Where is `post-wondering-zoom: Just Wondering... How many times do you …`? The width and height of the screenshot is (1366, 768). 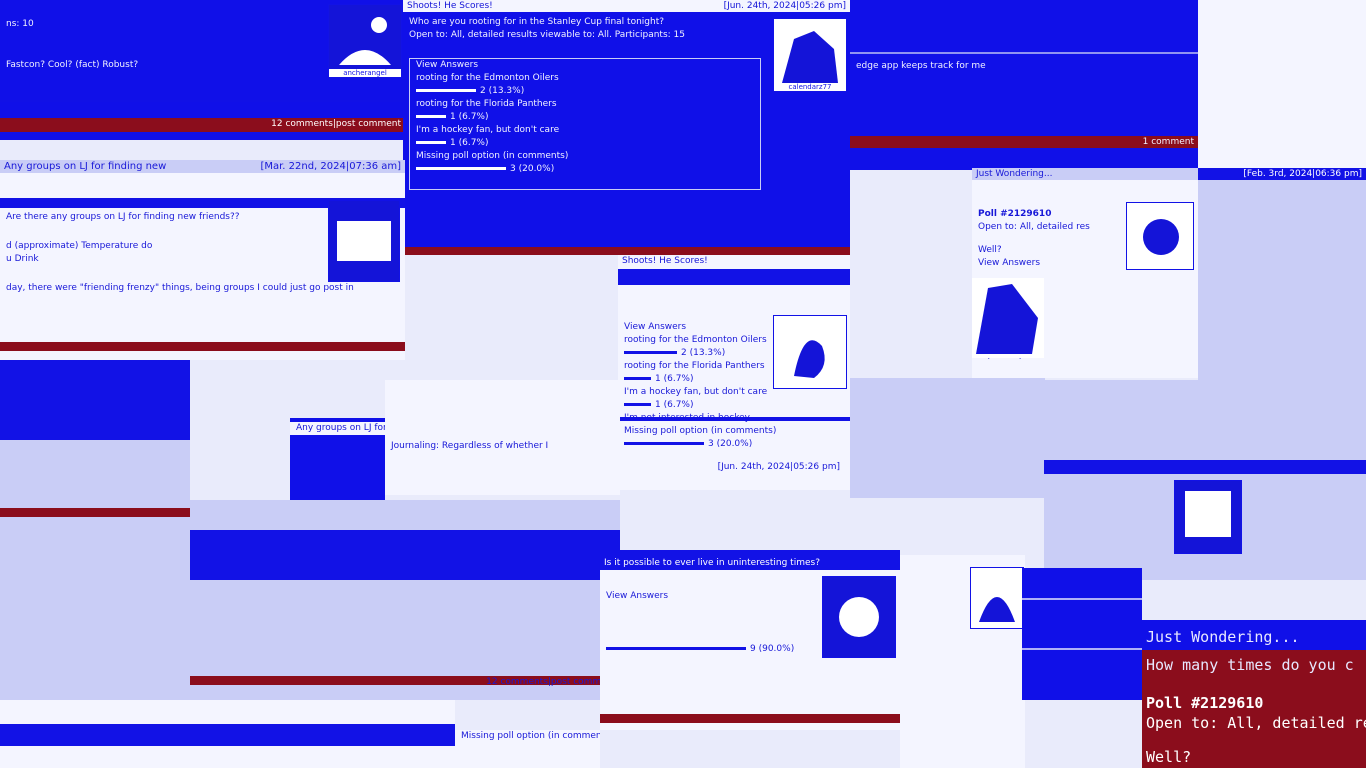
post-wondering-zoom: Just Wondering... How many times do you … is located at coordinates (1254, 694).